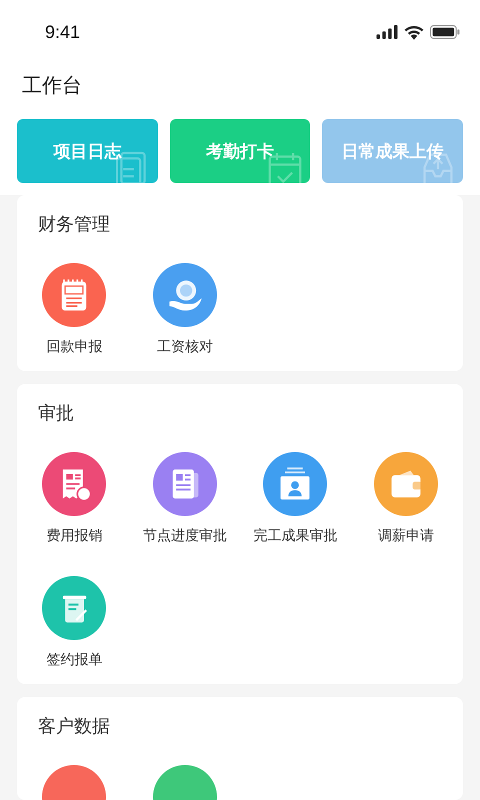 The width and height of the screenshot is (480, 800). What do you see at coordinates (387, 32) in the screenshot?
I see `signal-icon` at bounding box center [387, 32].